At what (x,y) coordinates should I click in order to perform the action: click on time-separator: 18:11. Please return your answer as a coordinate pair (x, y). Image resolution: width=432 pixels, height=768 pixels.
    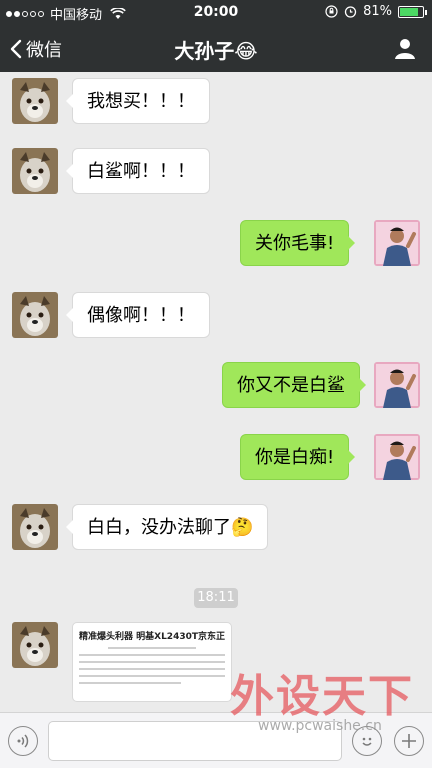
    Looking at the image, I should click on (216, 598).